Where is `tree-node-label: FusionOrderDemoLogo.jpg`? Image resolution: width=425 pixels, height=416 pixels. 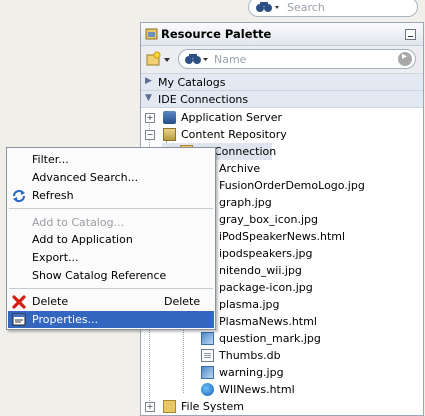 tree-node-label: FusionOrderDemoLogo.jpg is located at coordinates (292, 185).